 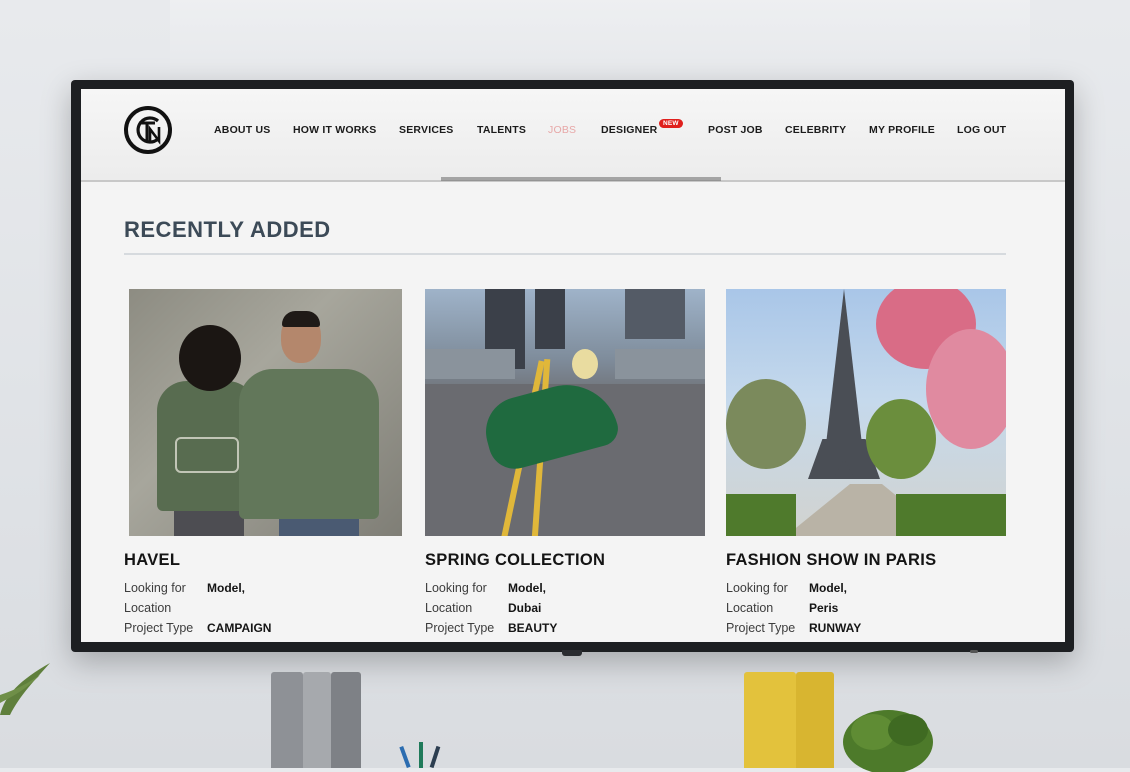 I want to click on project-type-value: CAMPAIGN, so click(x=239, y=628).